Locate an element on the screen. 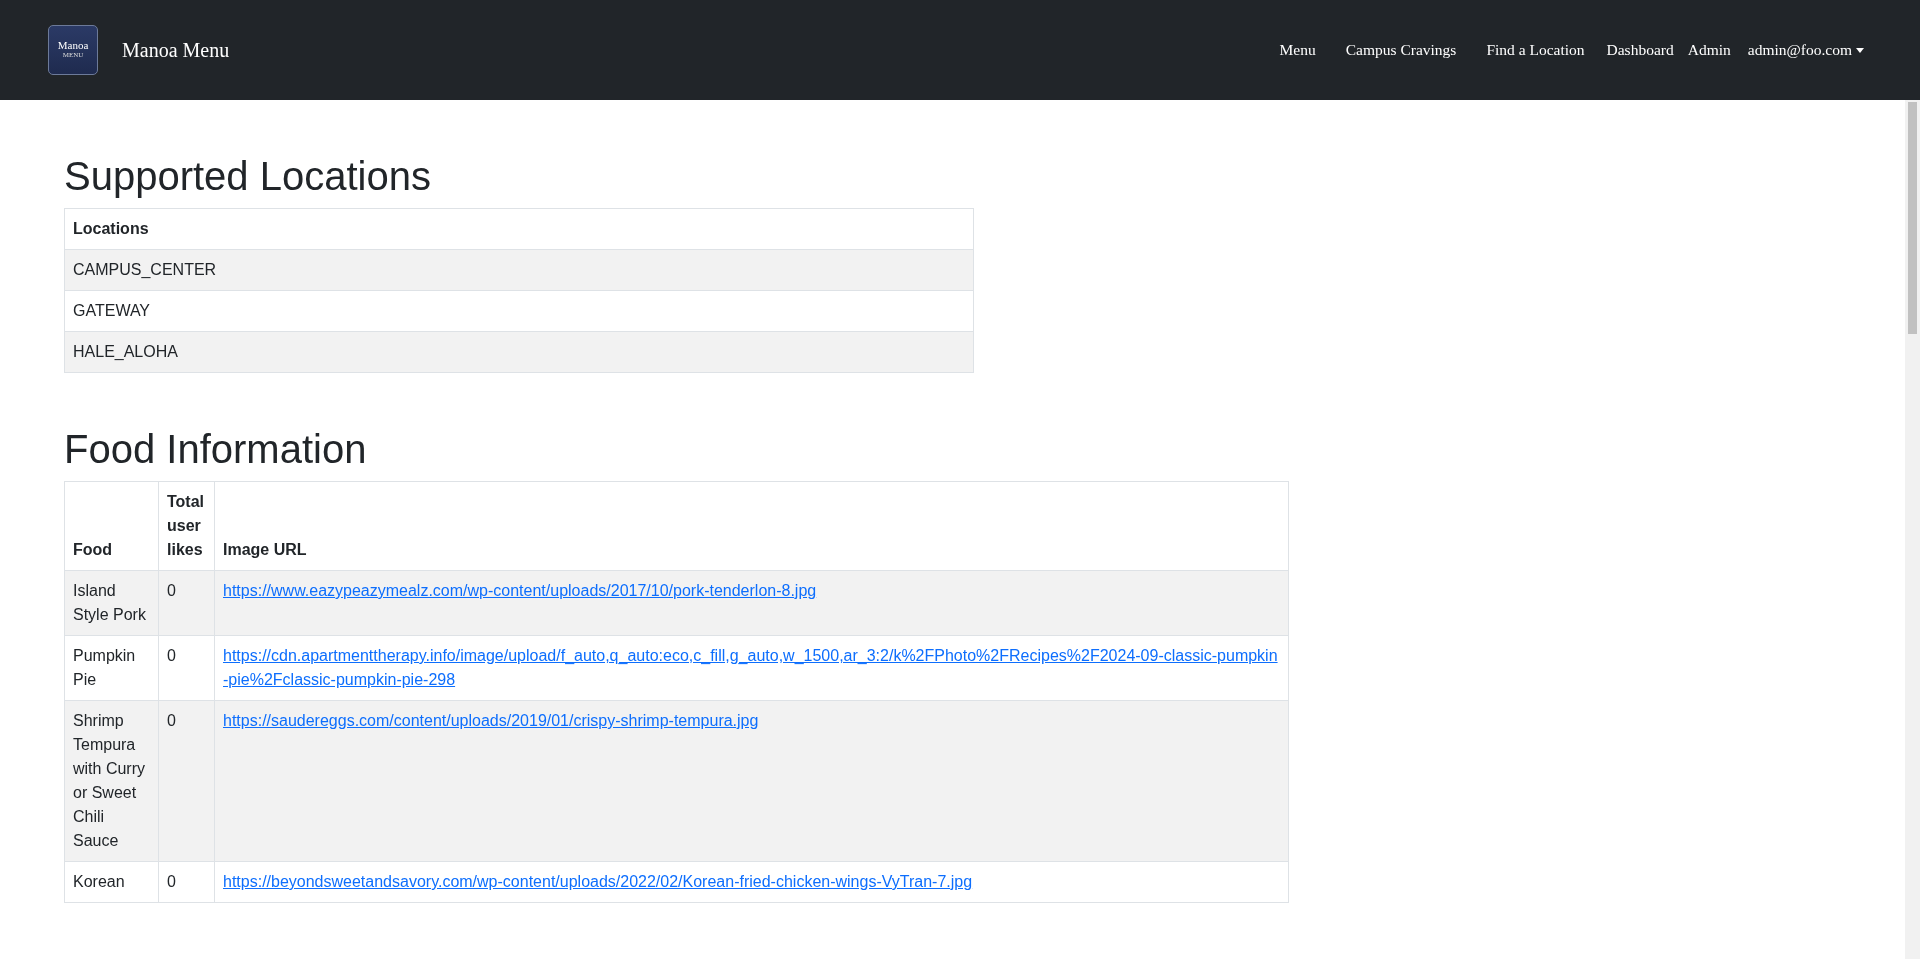 This screenshot has width=1920, height=959. table-cell: Pumpkin Pie is located at coordinates (111, 668).